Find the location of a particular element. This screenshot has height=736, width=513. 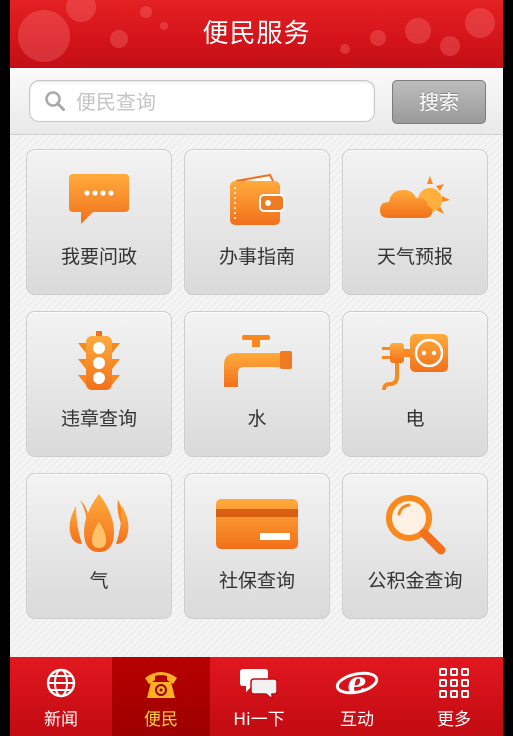

search-field is located at coordinates (202, 101).